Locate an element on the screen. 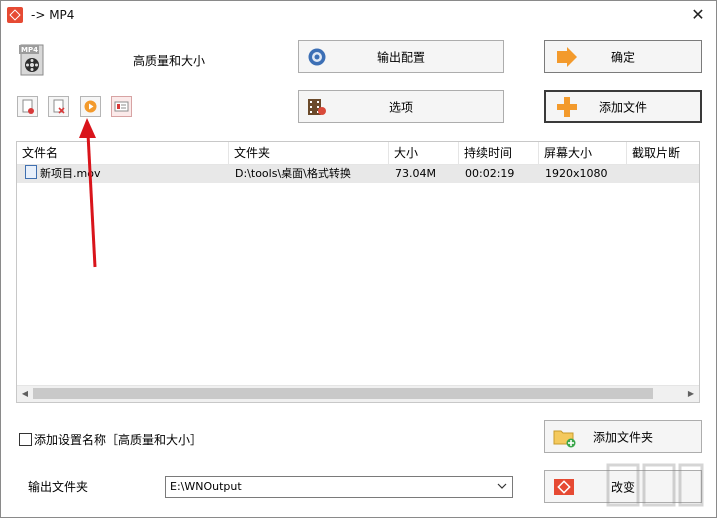  ok-button: 确定 is located at coordinates (623, 56).